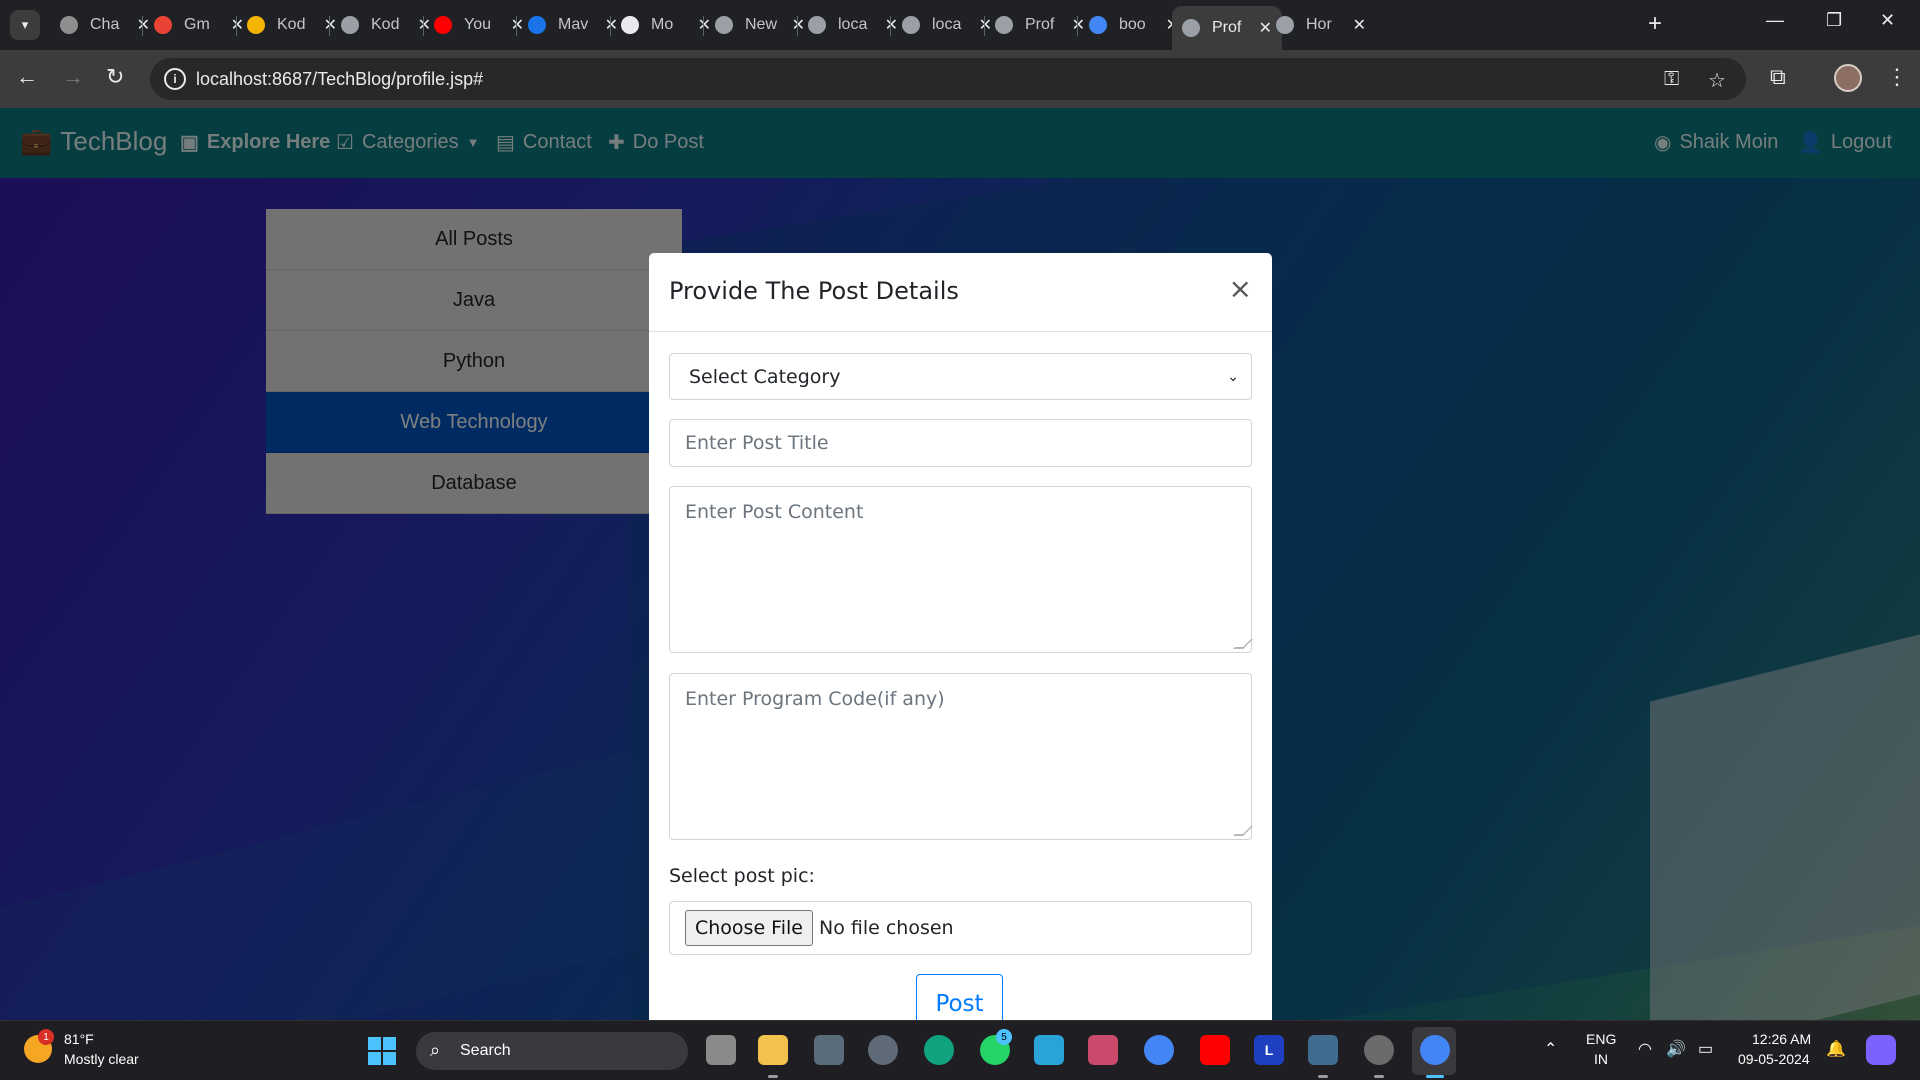 This screenshot has width=1920, height=1080. Describe the element at coordinates (443, 25) in the screenshot. I see `youtube-icon` at that location.